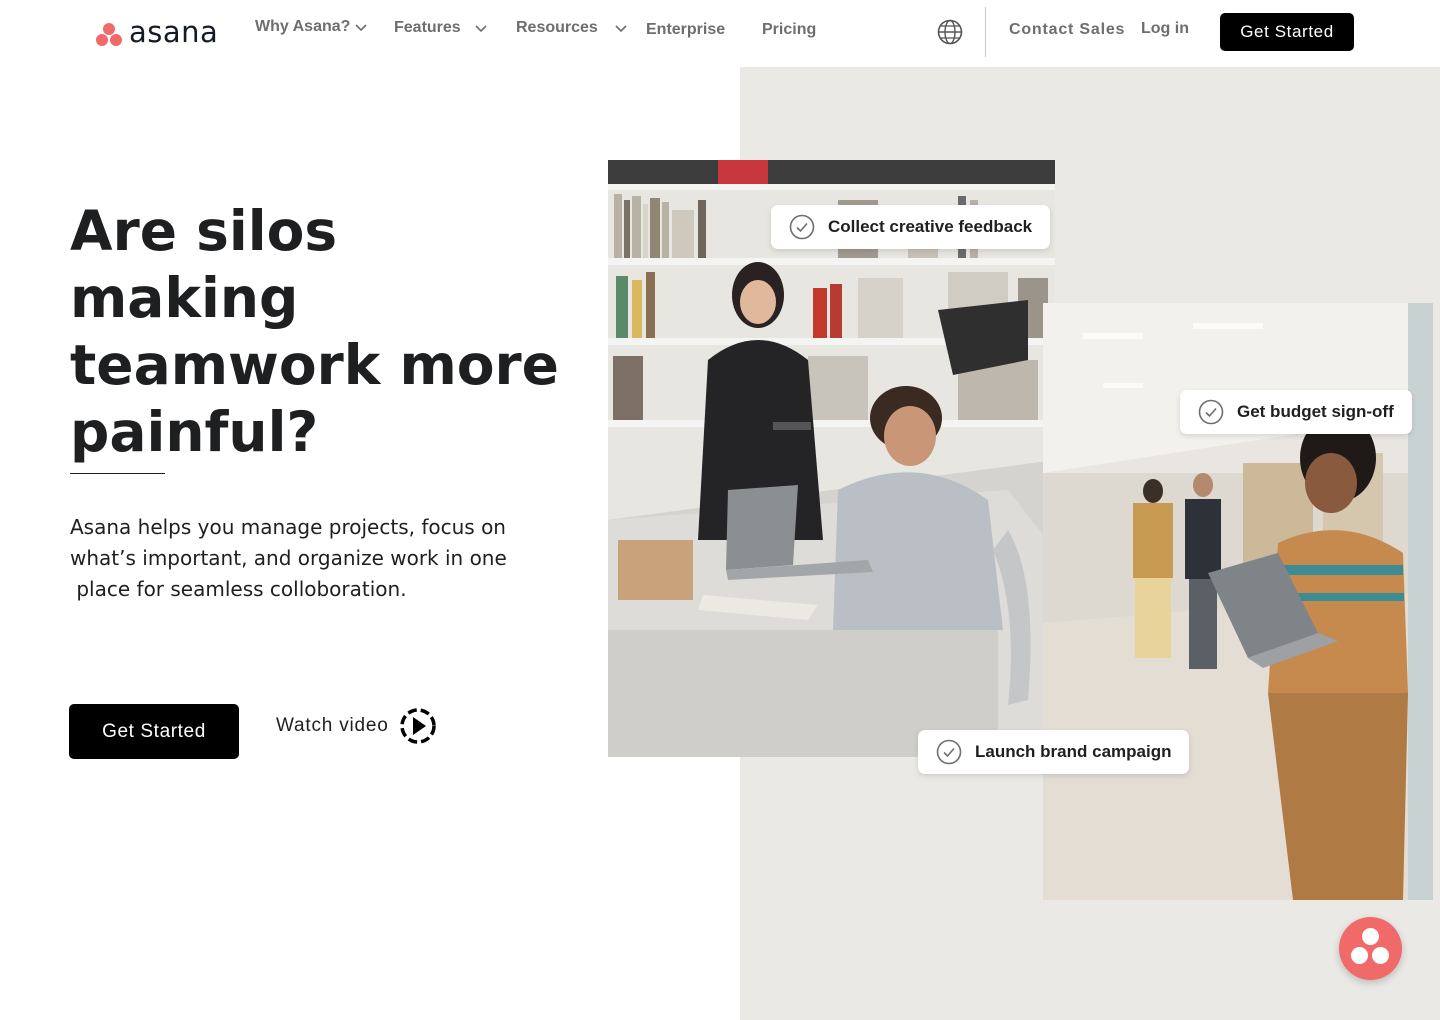 The width and height of the screenshot is (1440, 1020). Describe the element at coordinates (1073, 751) in the screenshot. I see `task-label: Launch brand campaign` at that location.